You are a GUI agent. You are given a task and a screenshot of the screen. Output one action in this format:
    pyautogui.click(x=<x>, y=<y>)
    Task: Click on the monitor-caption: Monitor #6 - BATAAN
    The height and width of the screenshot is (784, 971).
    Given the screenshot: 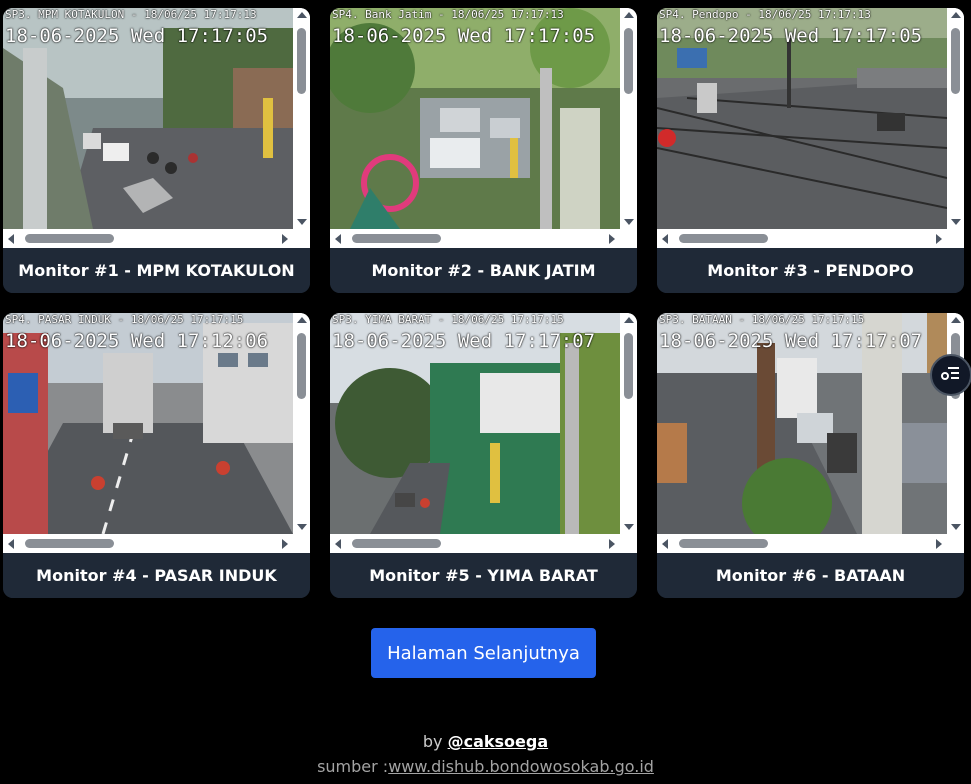 What is the action you would take?
    pyautogui.click(x=810, y=575)
    